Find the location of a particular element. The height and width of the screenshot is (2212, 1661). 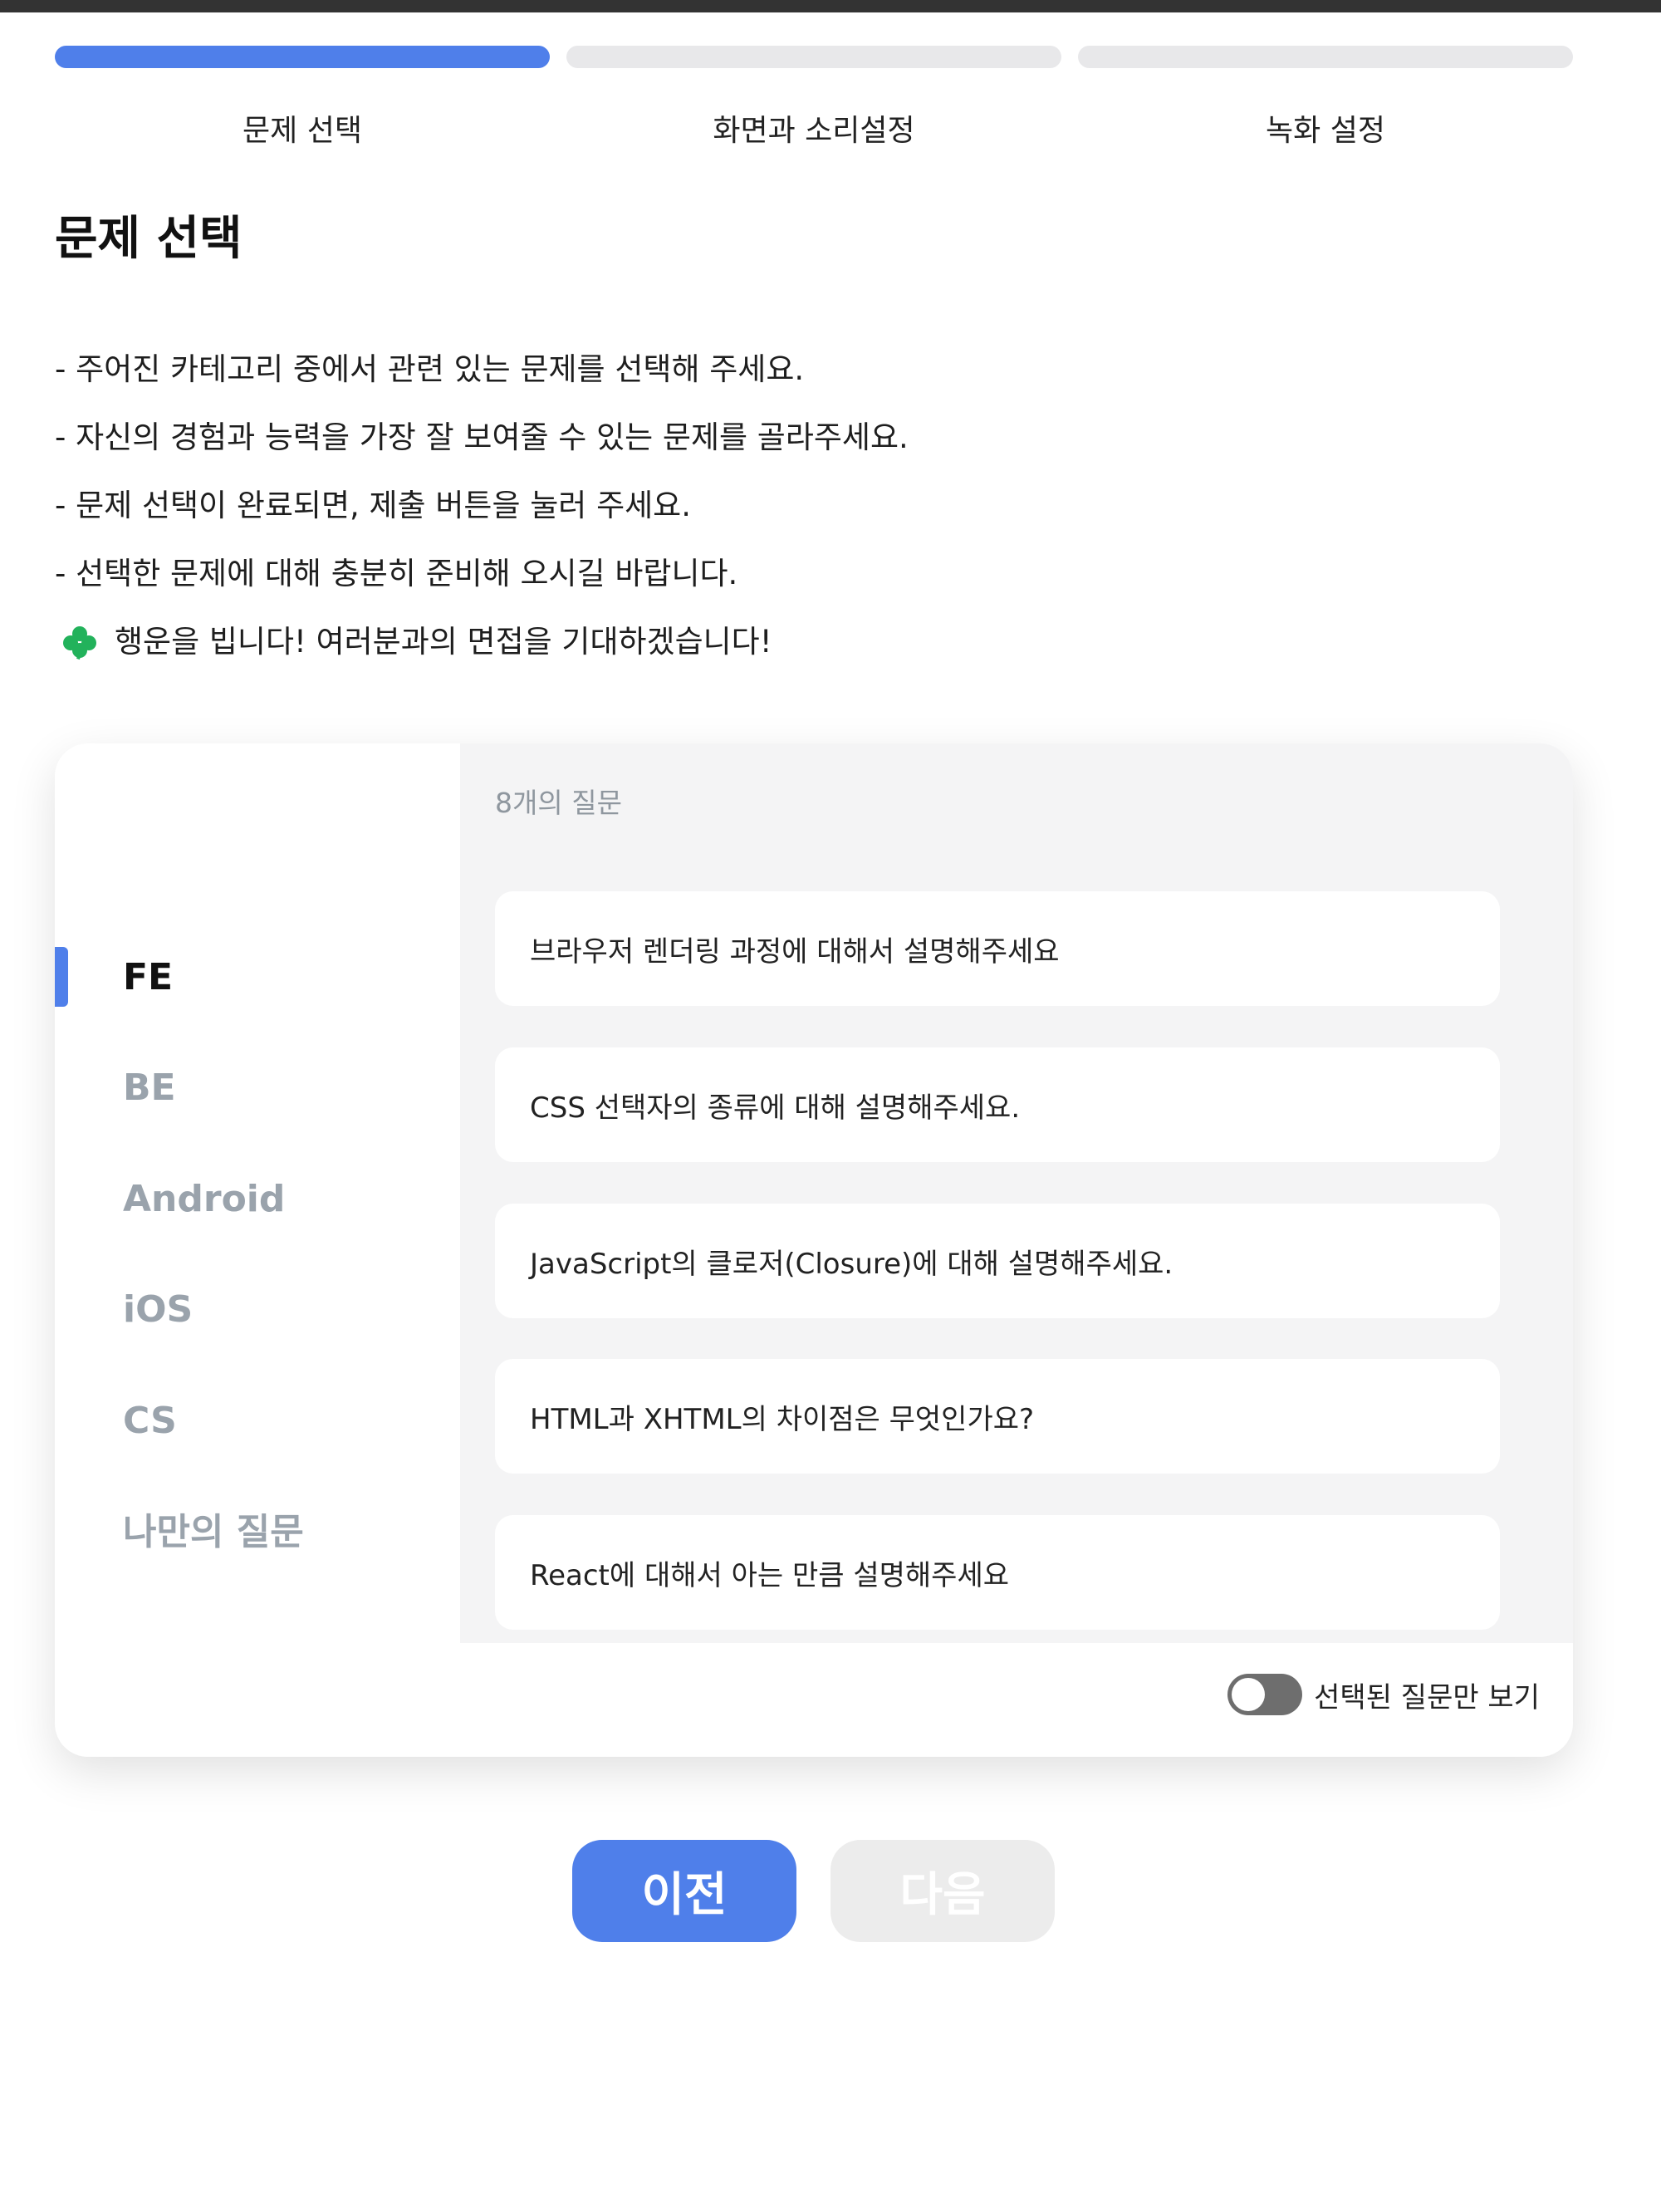

question-item: CSS 선택자의 종류에 대해 설명해주세요. is located at coordinates (998, 1104).